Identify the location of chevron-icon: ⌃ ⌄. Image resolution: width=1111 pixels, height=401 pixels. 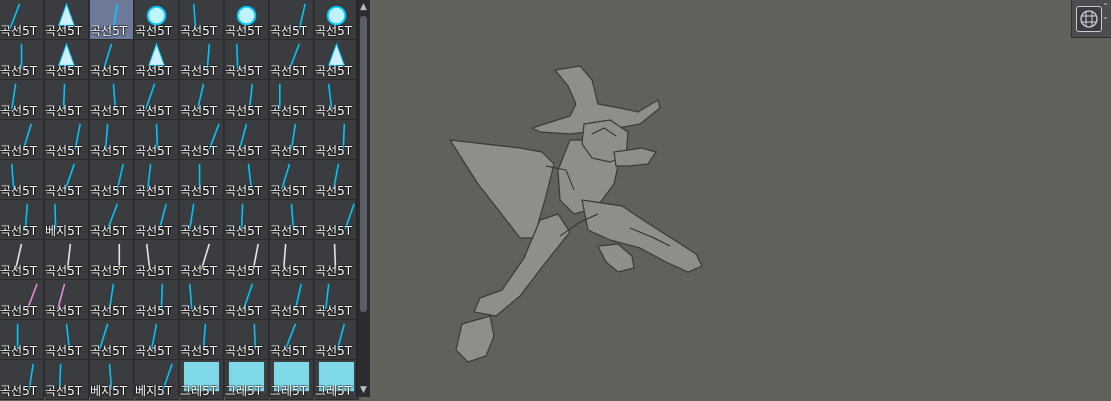
(1105, 18).